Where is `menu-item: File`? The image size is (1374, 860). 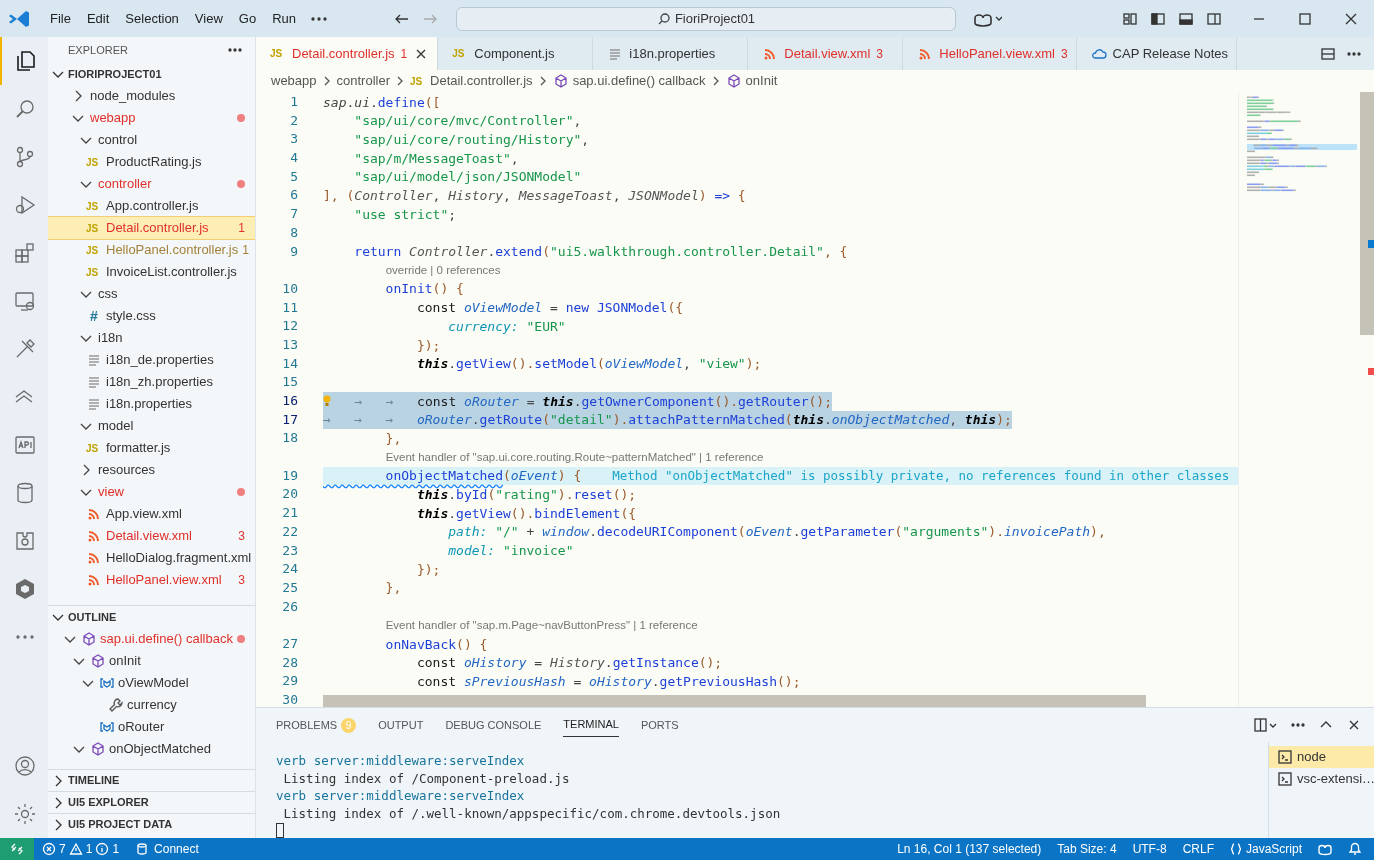
menu-item: File is located at coordinates (60, 18).